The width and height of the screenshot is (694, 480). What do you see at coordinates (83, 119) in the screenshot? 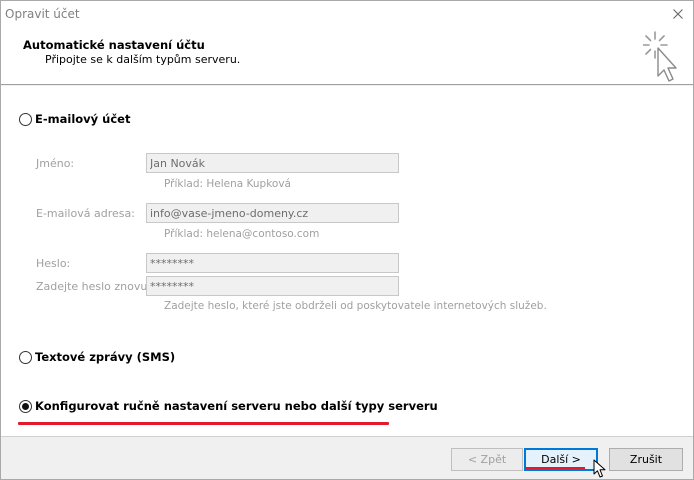
I see `radio-email-account-label: E-mailový účet` at bounding box center [83, 119].